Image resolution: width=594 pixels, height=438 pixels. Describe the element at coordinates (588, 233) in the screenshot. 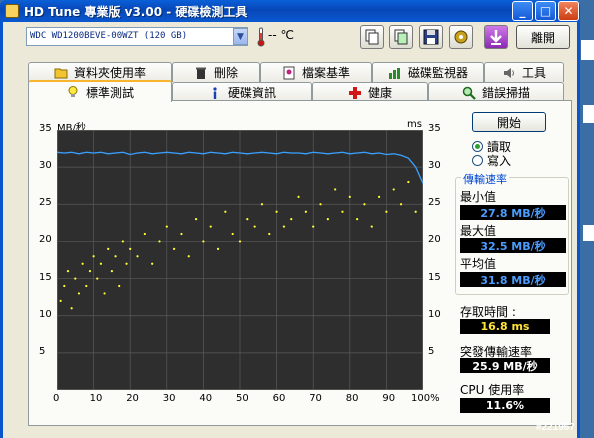

I see `desktop-fragment` at that location.